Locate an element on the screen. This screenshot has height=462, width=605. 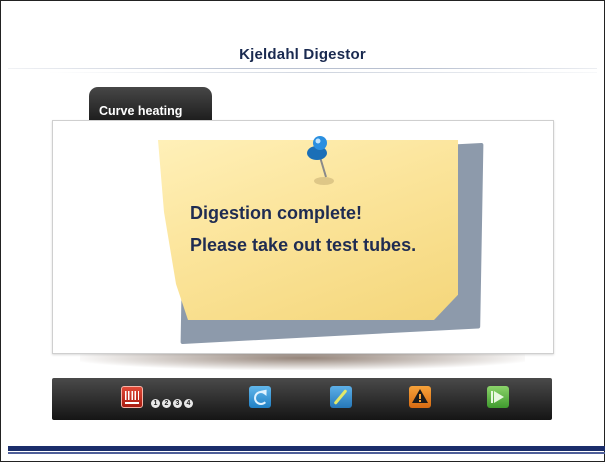
tab-curve-heating: Curve heating is located at coordinates (150, 104).